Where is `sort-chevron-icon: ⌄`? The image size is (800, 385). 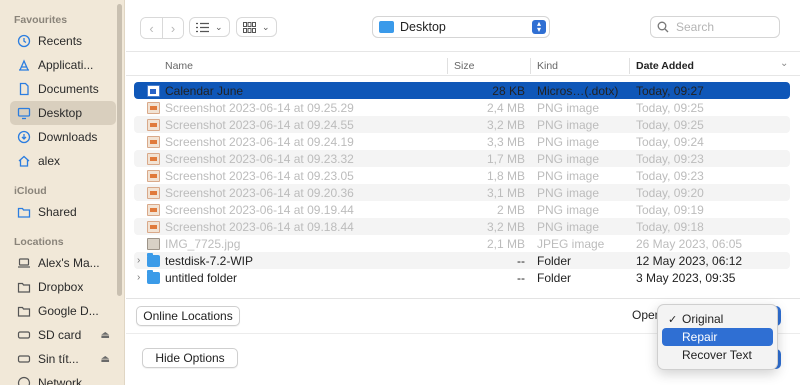
sort-chevron-icon: ⌄ is located at coordinates (784, 63).